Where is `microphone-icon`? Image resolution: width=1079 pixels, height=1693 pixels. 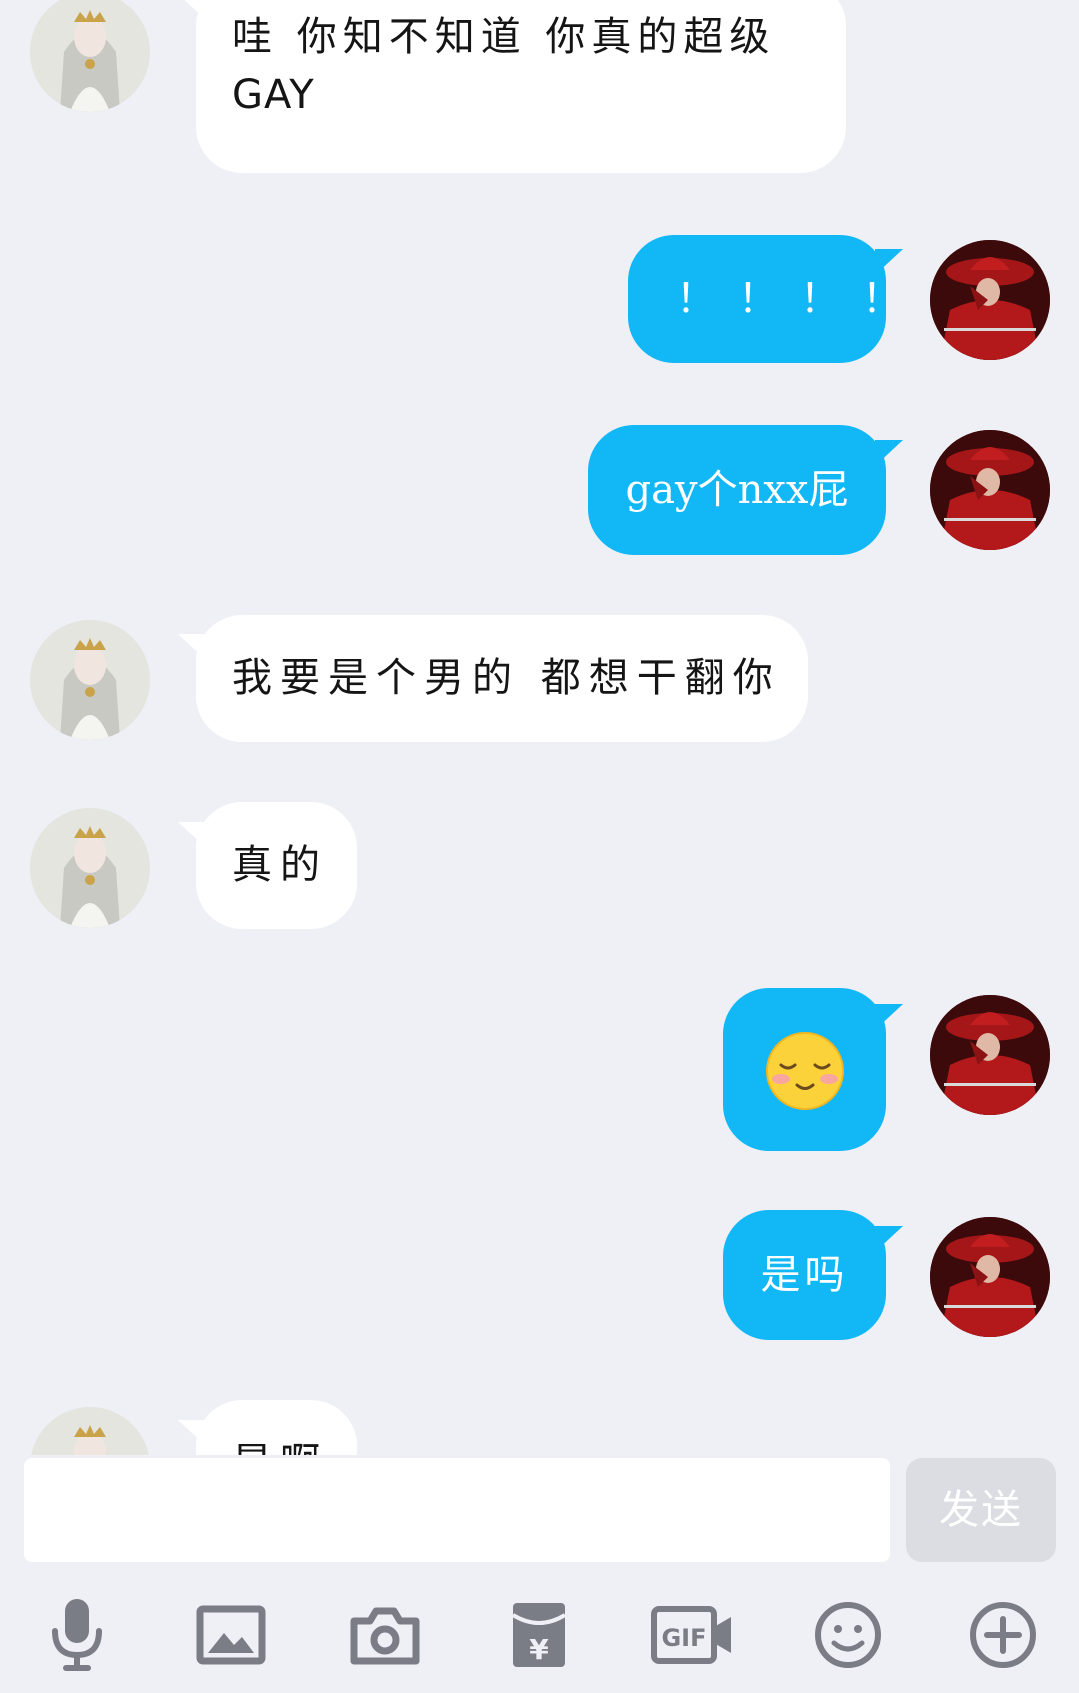 microphone-icon is located at coordinates (77, 1635).